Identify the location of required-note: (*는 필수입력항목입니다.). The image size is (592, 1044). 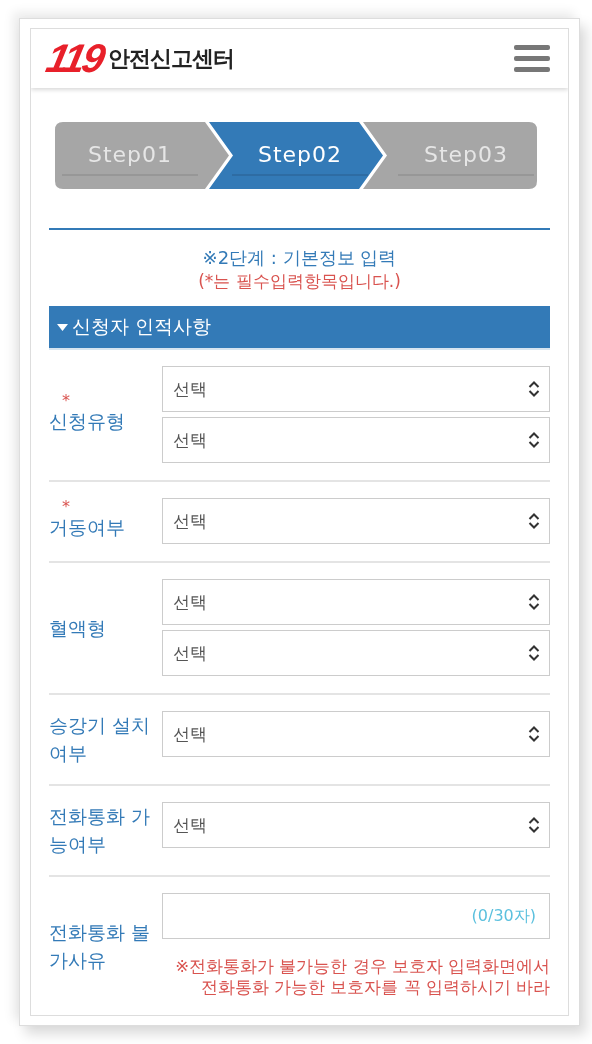
(299, 281).